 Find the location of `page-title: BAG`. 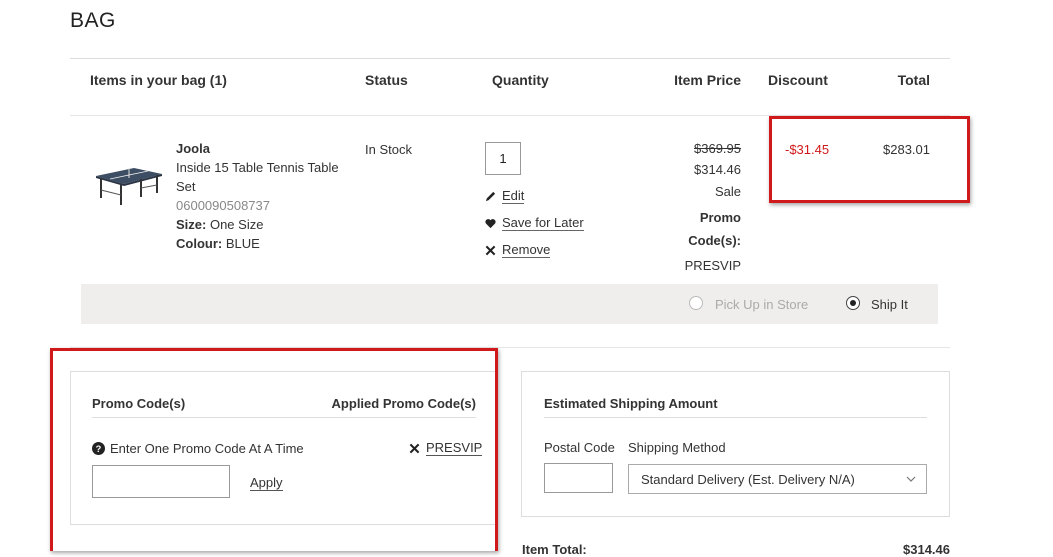

page-title: BAG is located at coordinates (93, 20).